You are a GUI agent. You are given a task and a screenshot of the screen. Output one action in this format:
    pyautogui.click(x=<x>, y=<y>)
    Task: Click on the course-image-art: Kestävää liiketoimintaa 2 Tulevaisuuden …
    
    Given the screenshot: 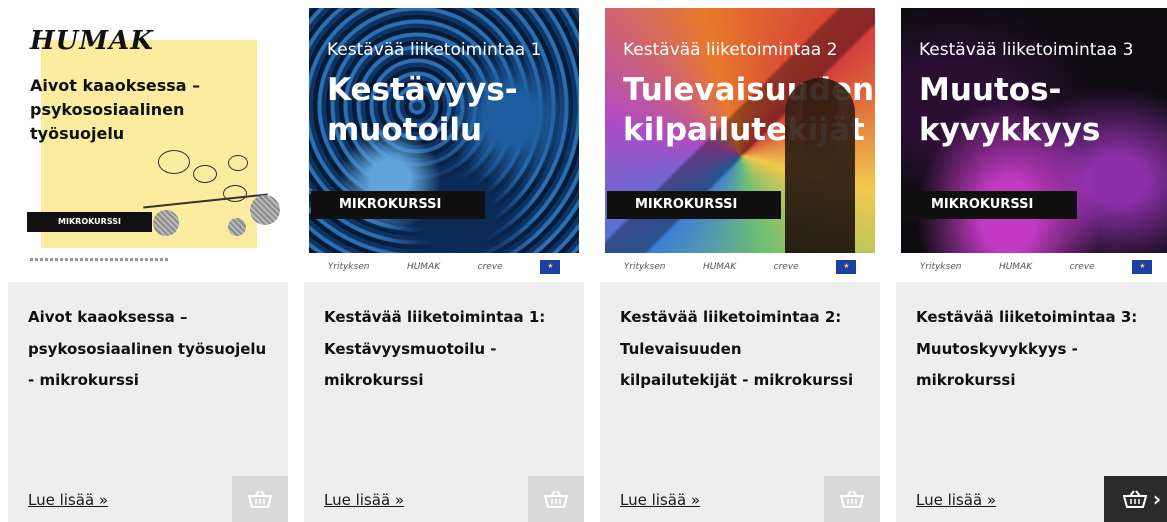 What is the action you would take?
    pyautogui.click(x=740, y=130)
    